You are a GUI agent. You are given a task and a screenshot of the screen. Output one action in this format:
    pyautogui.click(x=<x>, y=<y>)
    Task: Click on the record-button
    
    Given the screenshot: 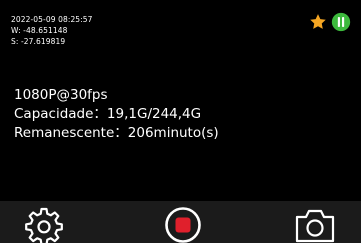 What is the action you would take?
    pyautogui.click(x=183, y=224)
    